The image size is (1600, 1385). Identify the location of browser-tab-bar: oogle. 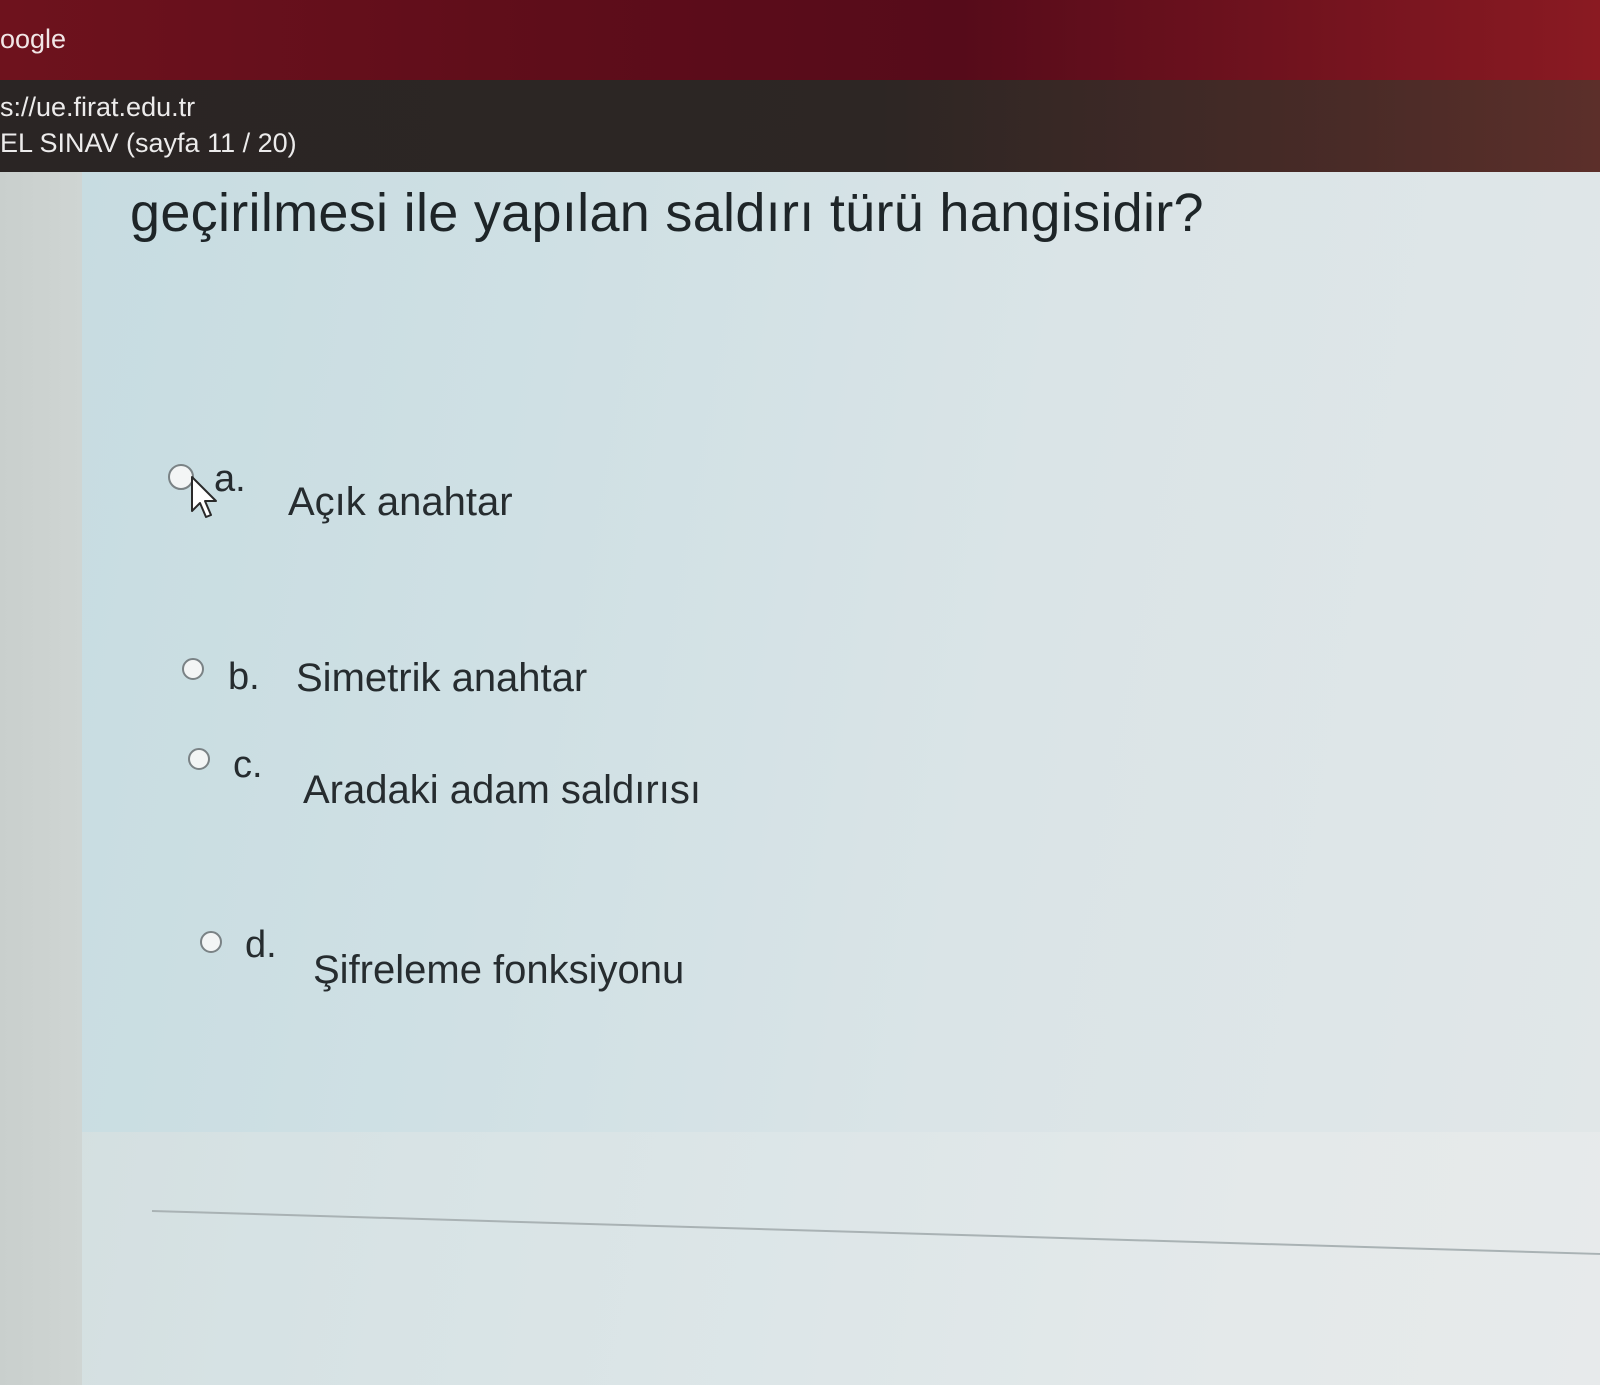
(800, 40).